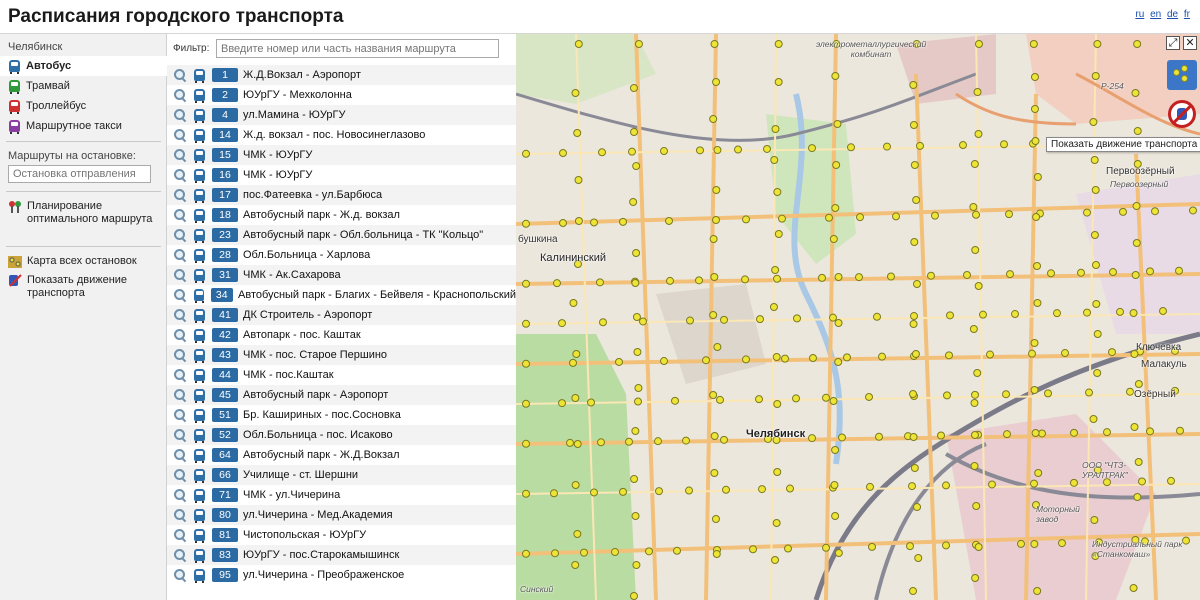 This screenshot has height=600, width=1200. I want to click on stops-layer-button, so click(1182, 75).